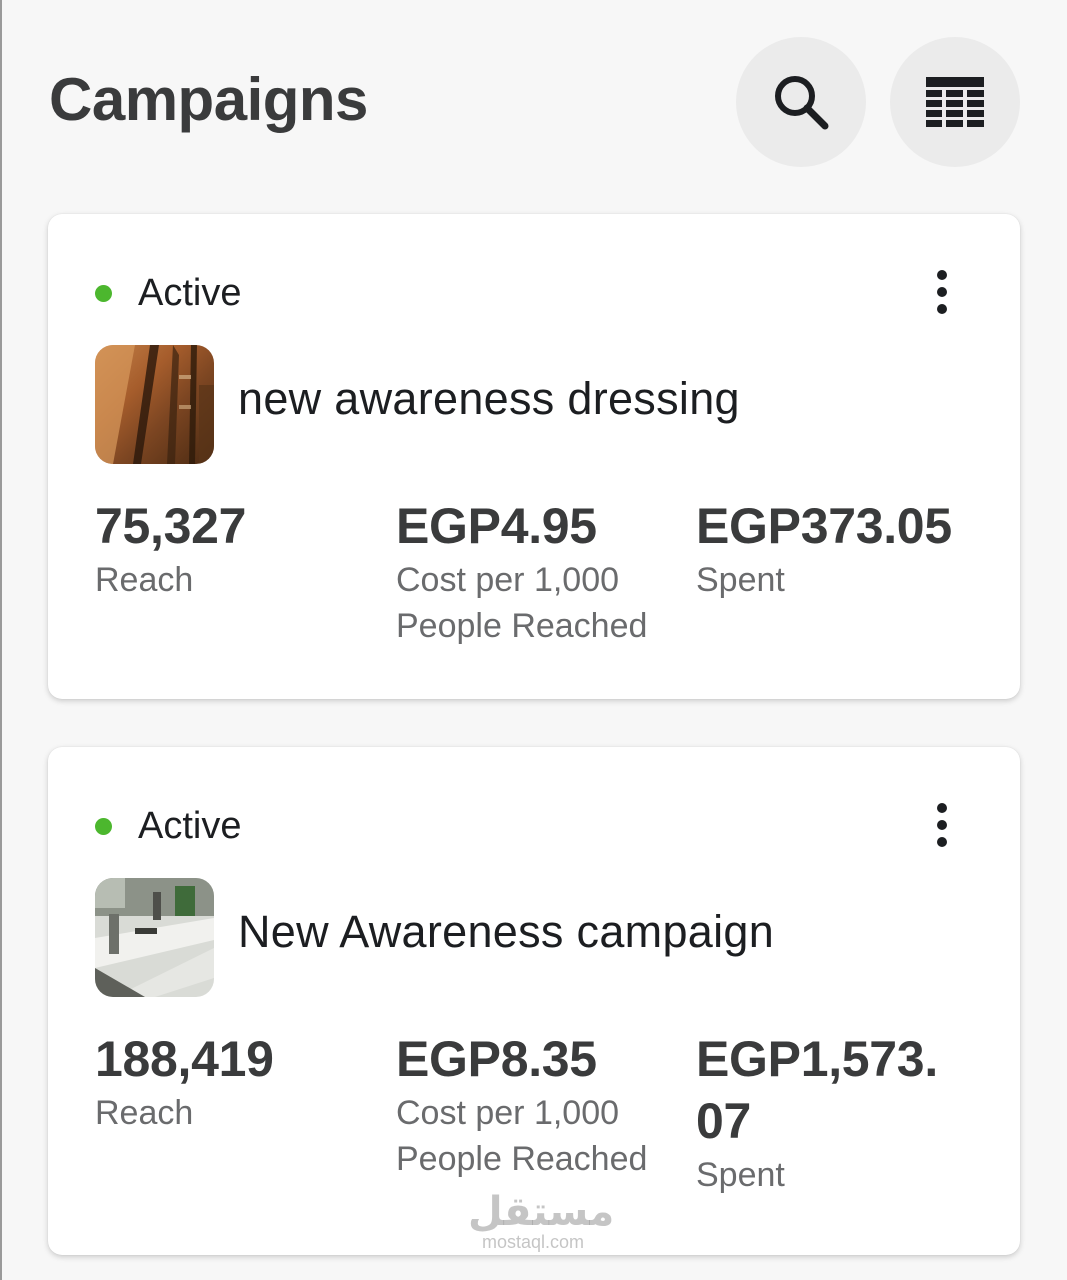  I want to click on cpm-value: EGP4.95, so click(496, 526).